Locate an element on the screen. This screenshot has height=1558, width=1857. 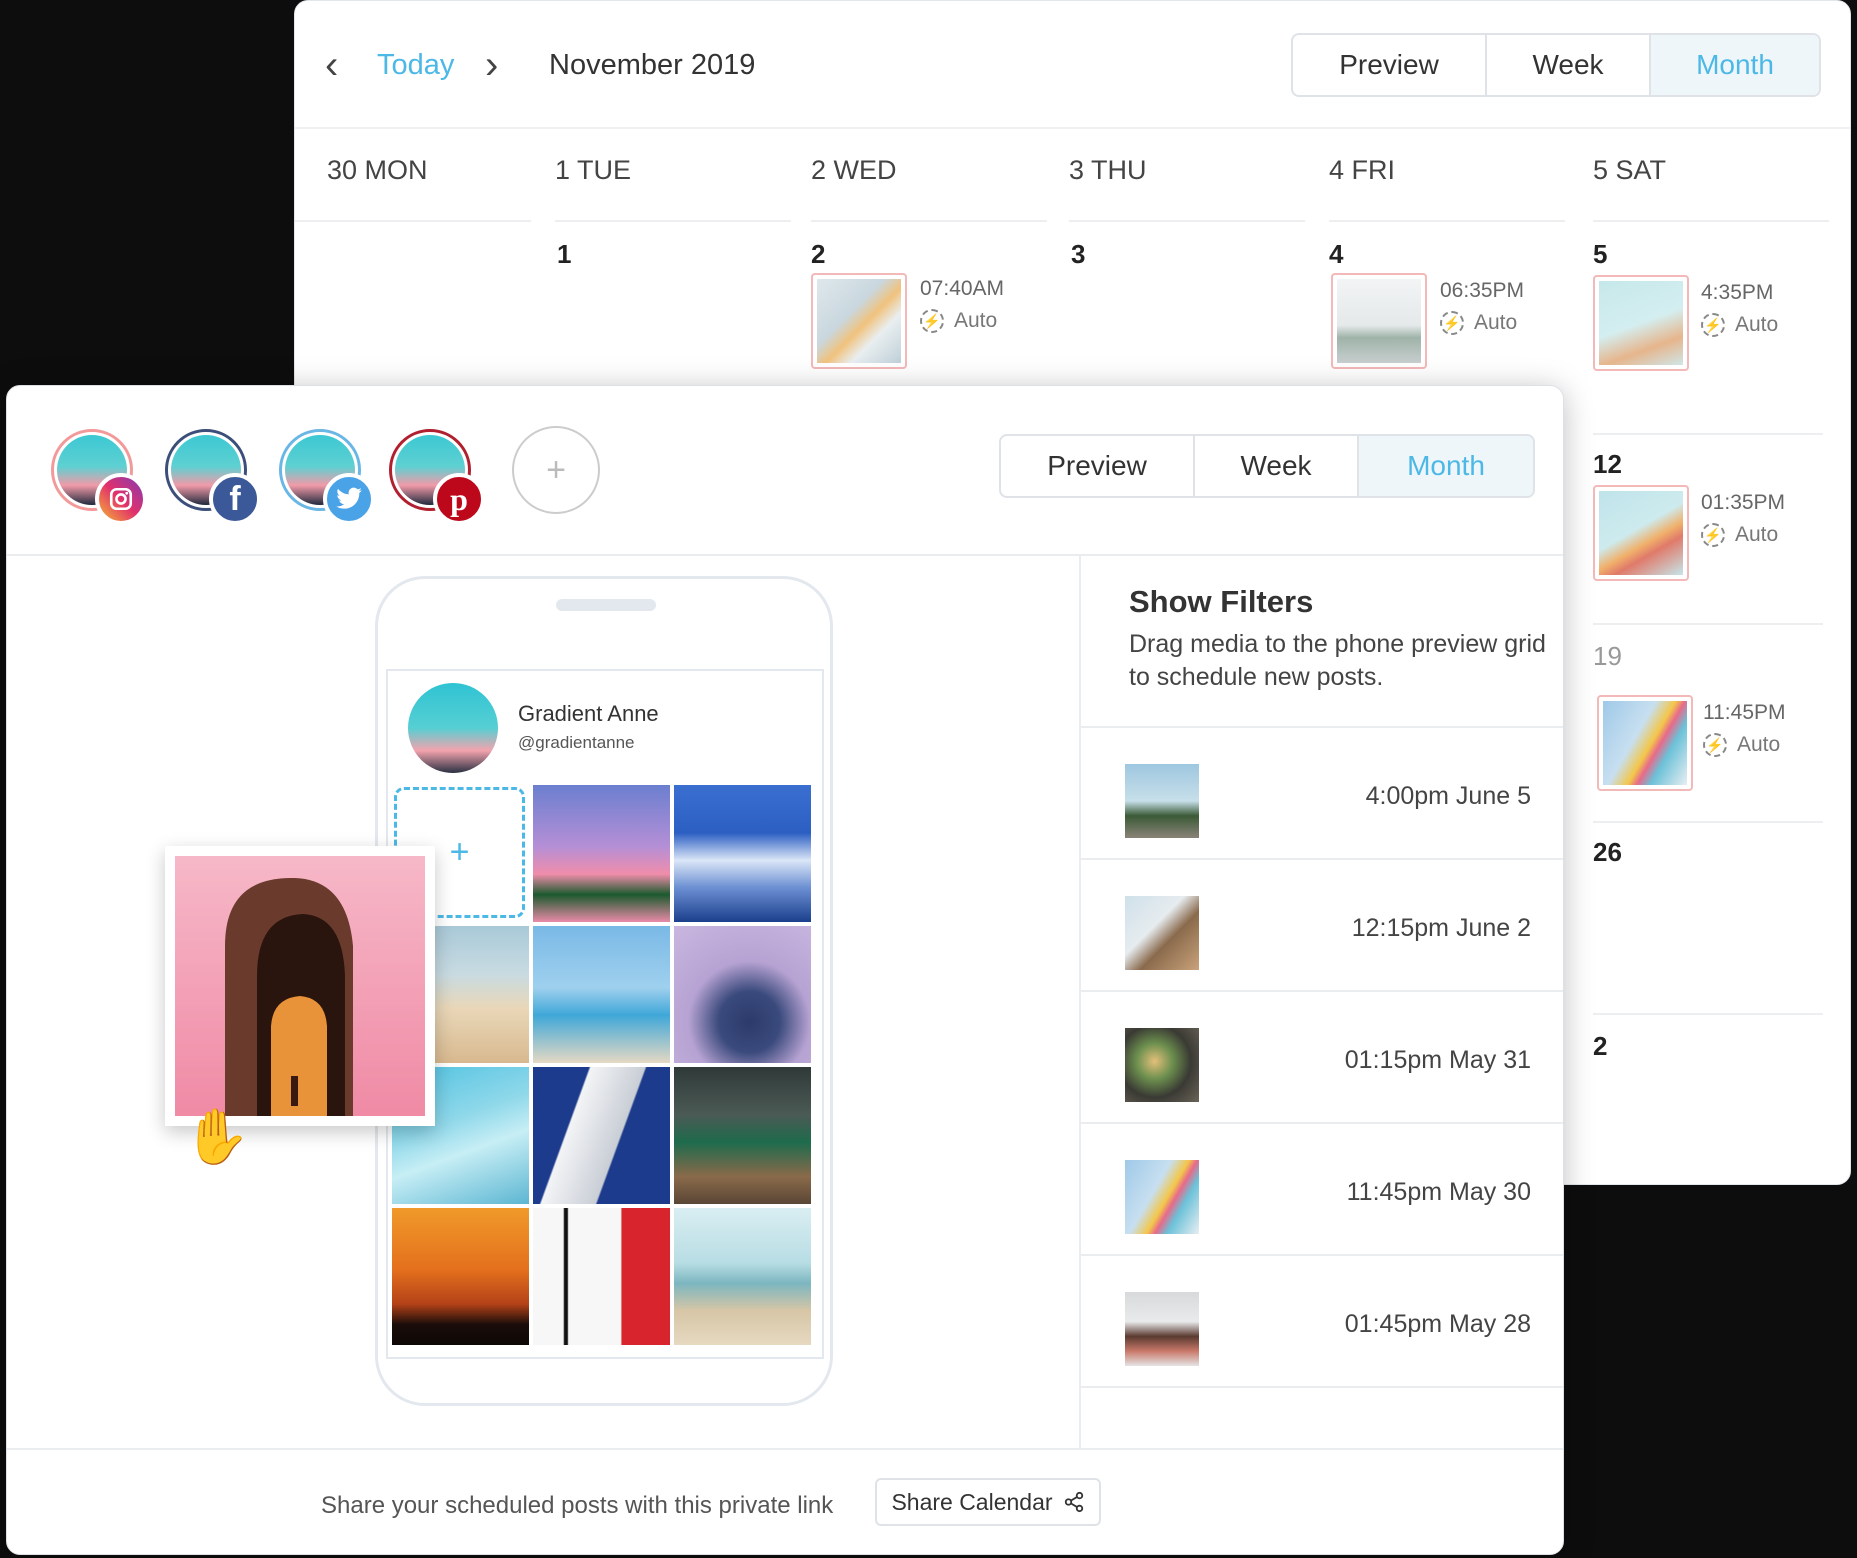
scheduled-item: 01:15pm May 31 is located at coordinates (1322, 1056).